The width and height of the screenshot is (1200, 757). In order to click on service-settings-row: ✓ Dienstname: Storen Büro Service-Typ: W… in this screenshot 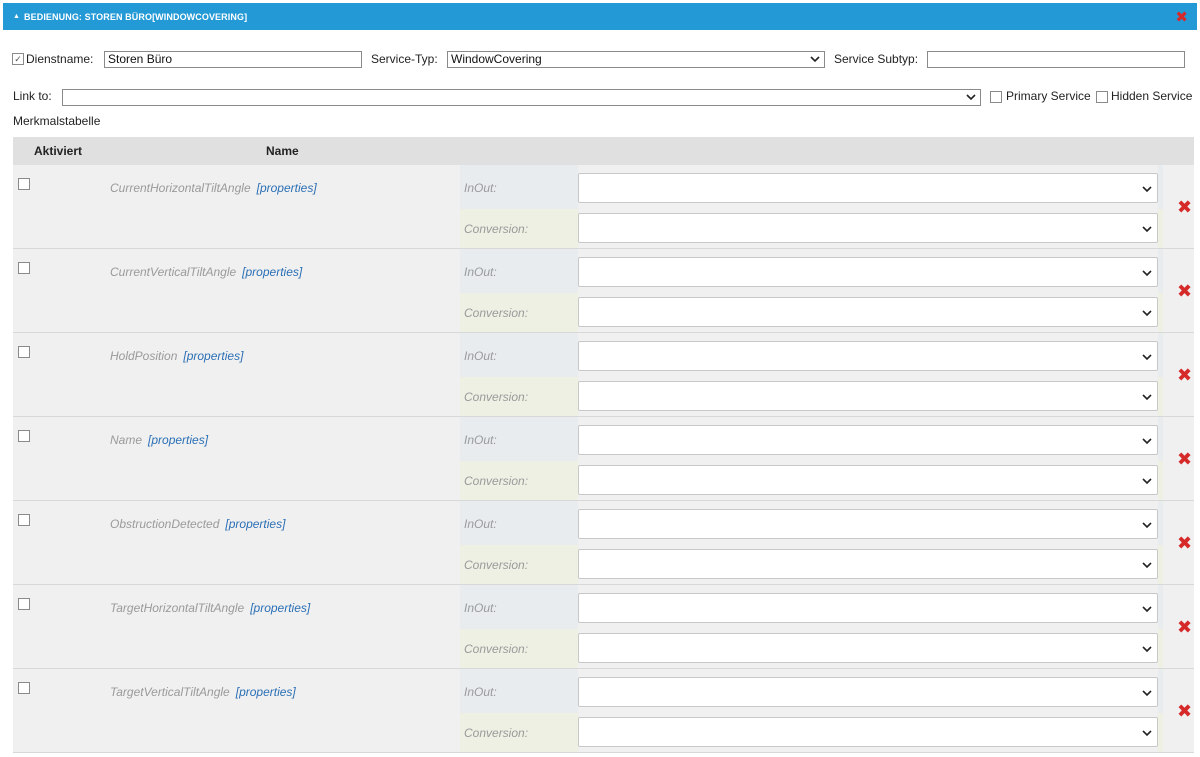, I will do `click(602, 60)`.